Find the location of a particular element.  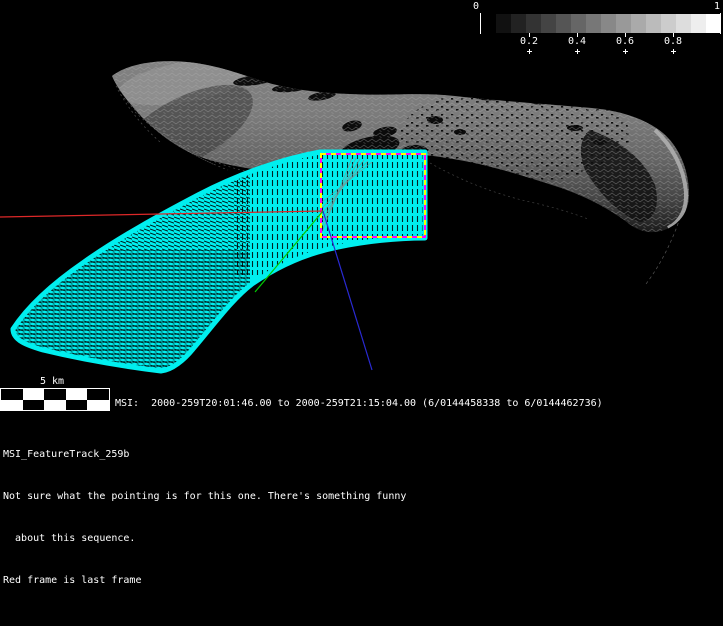

sequence-title: MSI_FeatureTrack_259b is located at coordinates (66, 454).